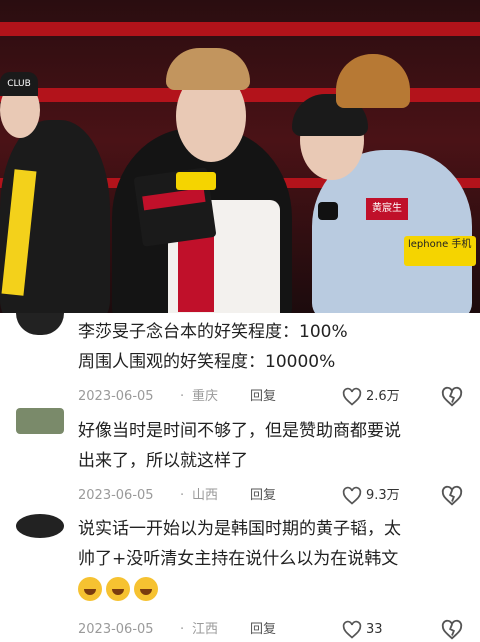  What do you see at coordinates (278, 630) in the screenshot?
I see `comment-meta: 2023-06-05 · 江西 回复 33` at bounding box center [278, 630].